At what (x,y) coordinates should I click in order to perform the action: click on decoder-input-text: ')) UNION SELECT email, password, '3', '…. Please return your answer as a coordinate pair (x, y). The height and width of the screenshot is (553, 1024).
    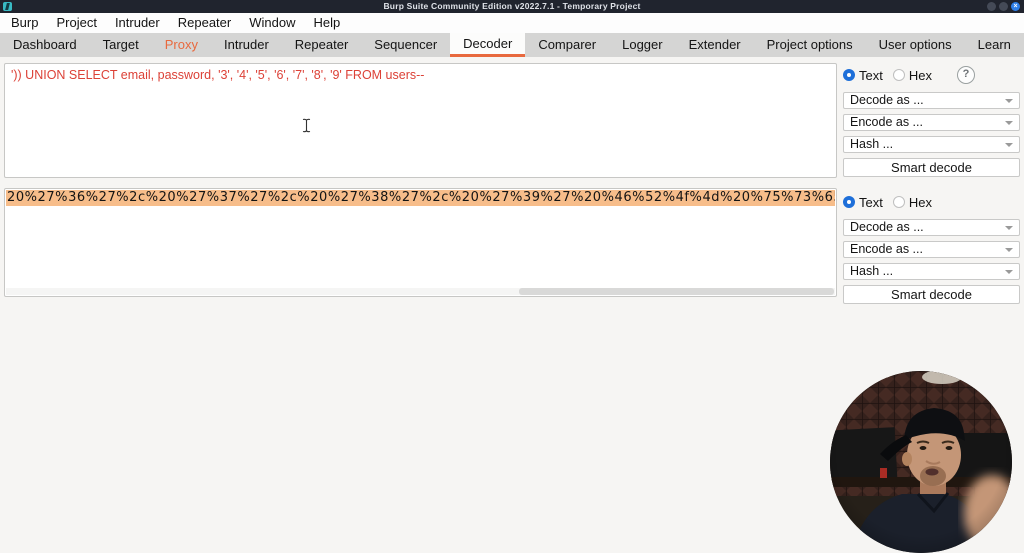
    Looking at the image, I should click on (218, 75).